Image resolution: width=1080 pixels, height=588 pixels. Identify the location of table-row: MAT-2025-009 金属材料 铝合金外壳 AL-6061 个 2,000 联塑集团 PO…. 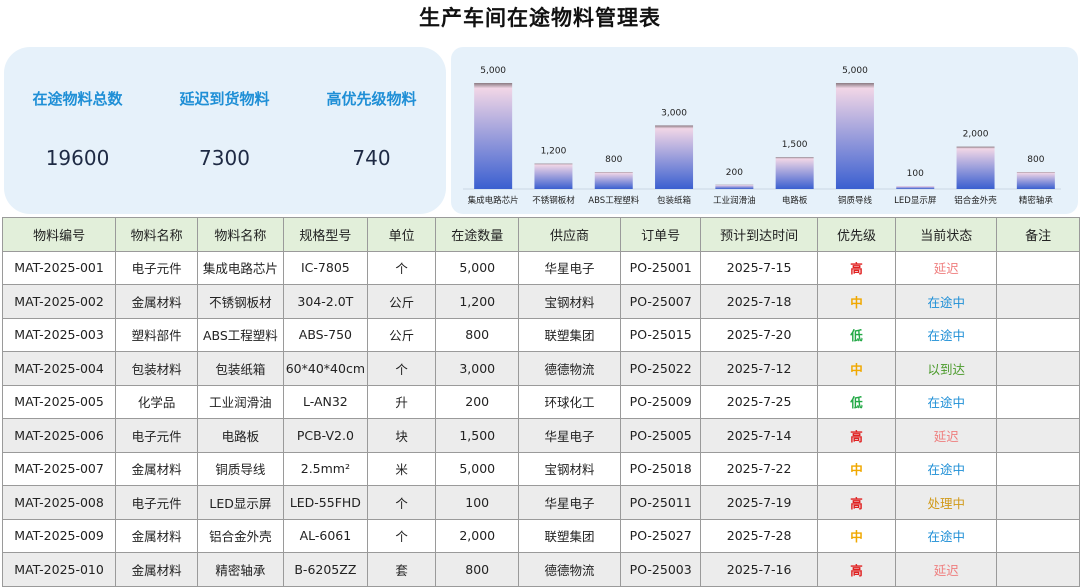
(540, 535).